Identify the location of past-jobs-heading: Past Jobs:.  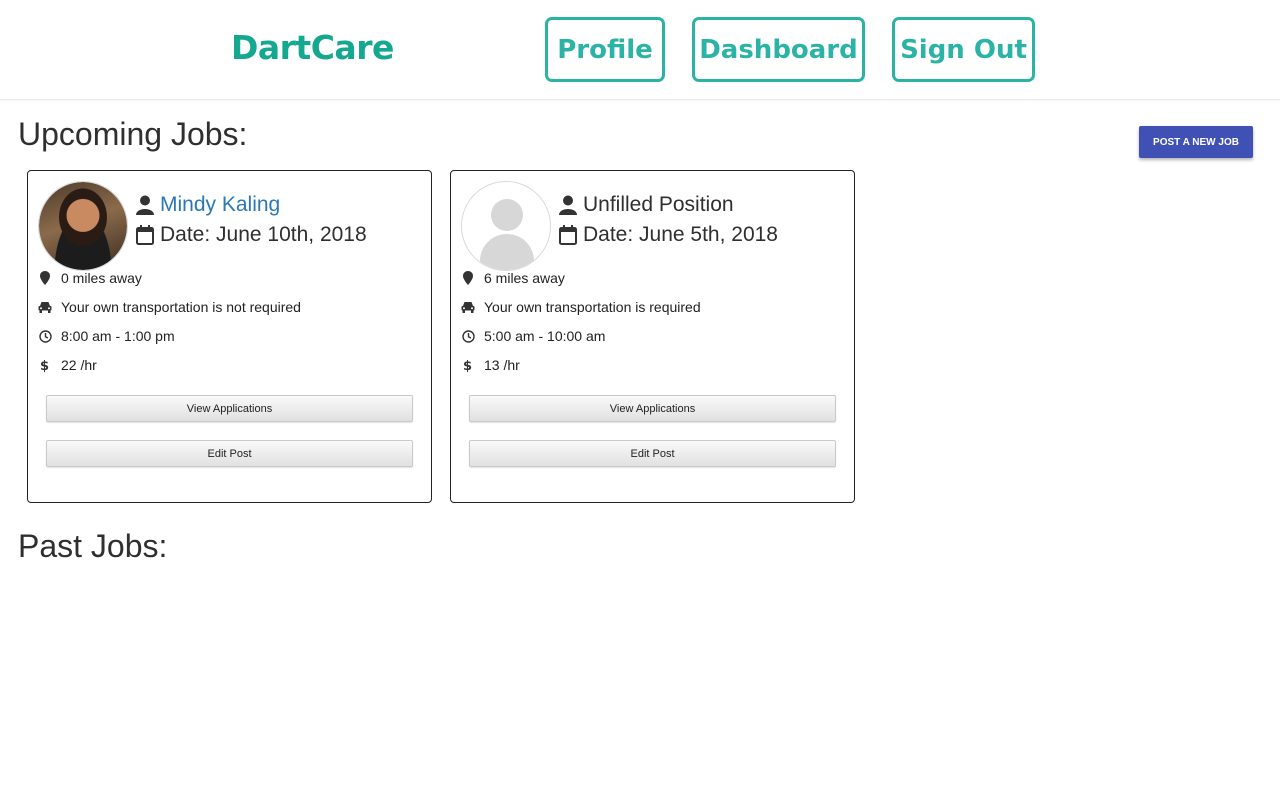
(93, 546).